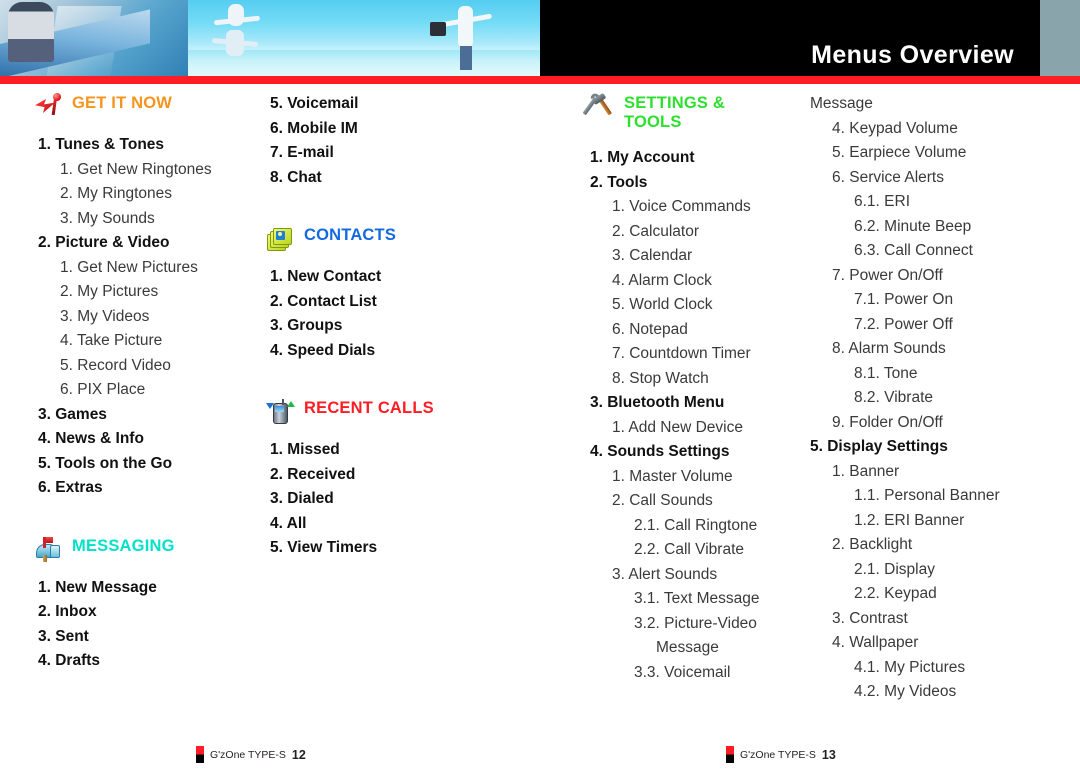 The image size is (1080, 775). What do you see at coordinates (706, 403) in the screenshot?
I see `menu-item: 3. Bluetooth Menu` at bounding box center [706, 403].